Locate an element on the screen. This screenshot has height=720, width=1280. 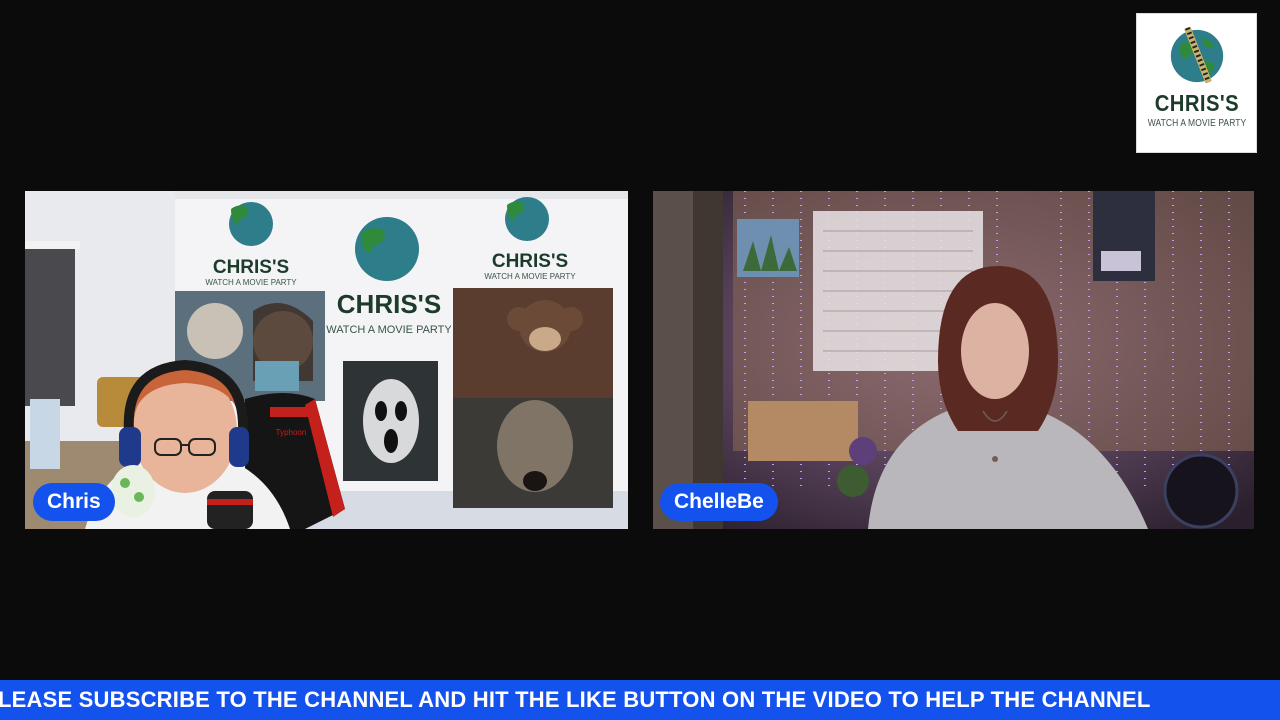
poster-tagline-left: WATCH A MOVIE PARTY is located at coordinates (251, 282).